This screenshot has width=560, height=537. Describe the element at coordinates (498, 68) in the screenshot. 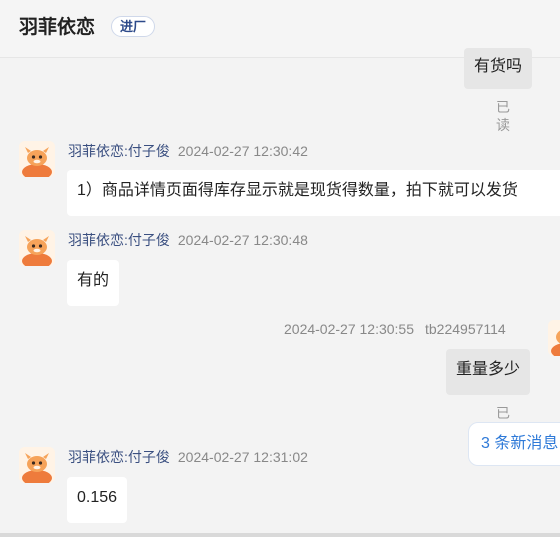

I see `message-bubble: 有货吗` at that location.